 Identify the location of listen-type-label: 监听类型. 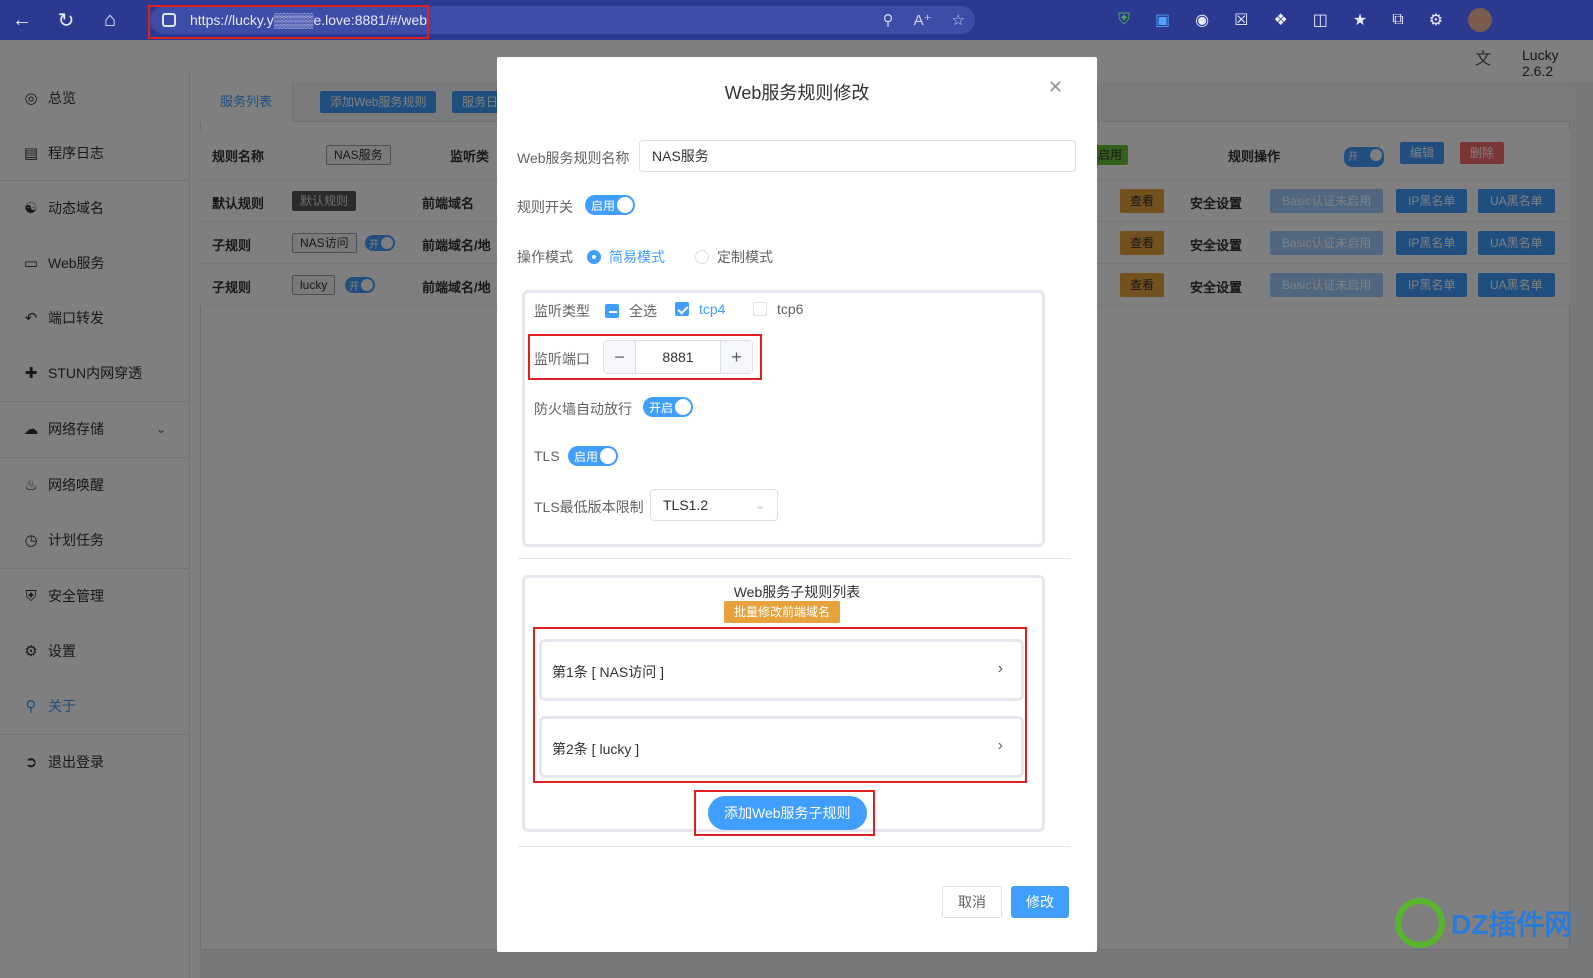
(562, 311).